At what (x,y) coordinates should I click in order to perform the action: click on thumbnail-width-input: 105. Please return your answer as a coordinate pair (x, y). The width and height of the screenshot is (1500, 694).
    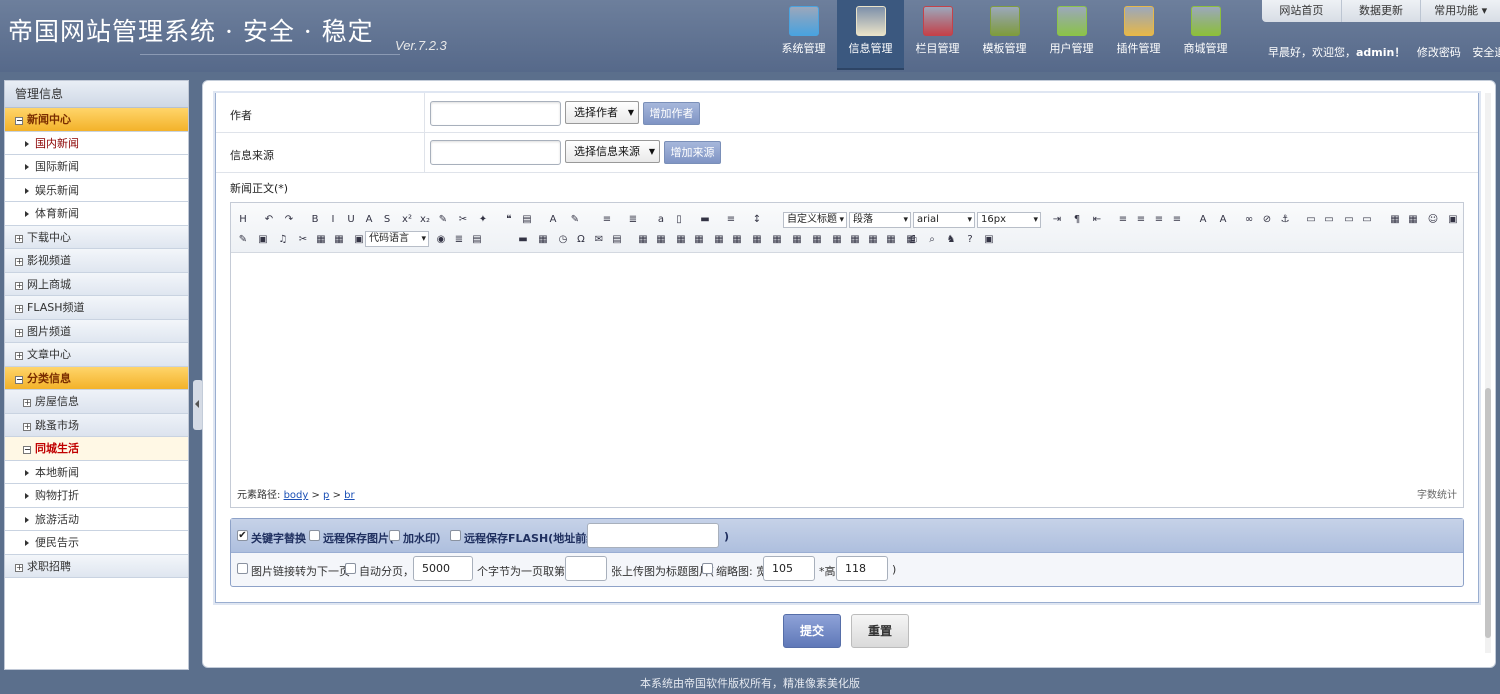
    Looking at the image, I should click on (789, 568).